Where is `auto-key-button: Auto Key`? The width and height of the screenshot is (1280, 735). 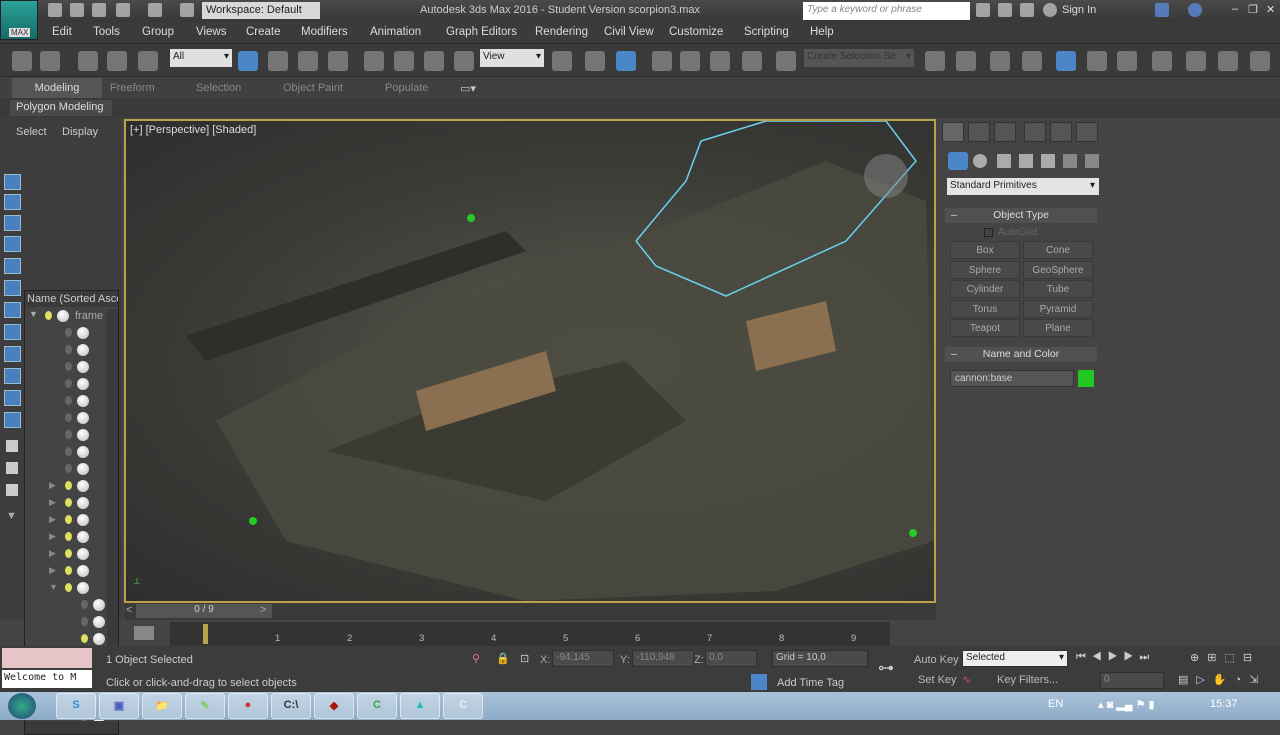 auto-key-button: Auto Key is located at coordinates (936, 660).